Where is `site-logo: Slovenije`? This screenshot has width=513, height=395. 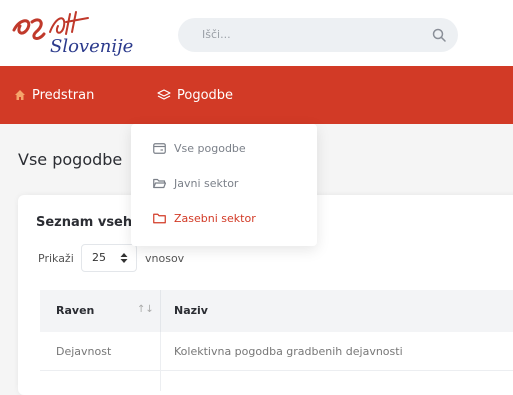
site-logo: Slovenije is located at coordinates (75, 33).